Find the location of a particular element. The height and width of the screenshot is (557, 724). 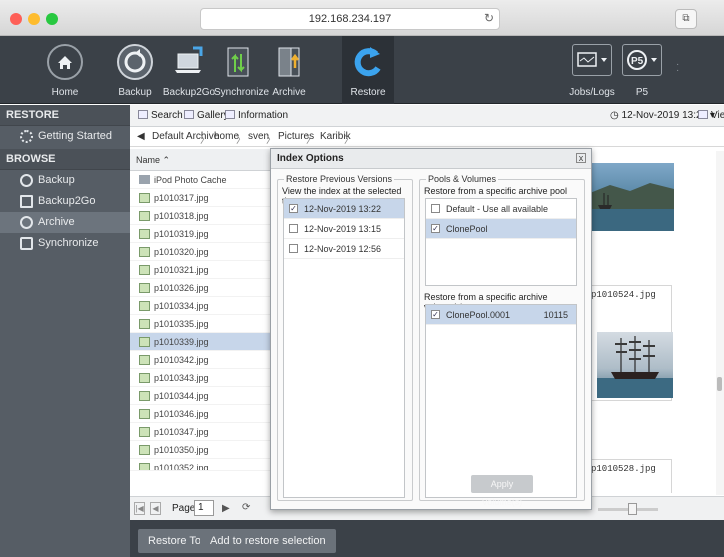

gallery-label: Gallery is located at coordinates (213, 115).